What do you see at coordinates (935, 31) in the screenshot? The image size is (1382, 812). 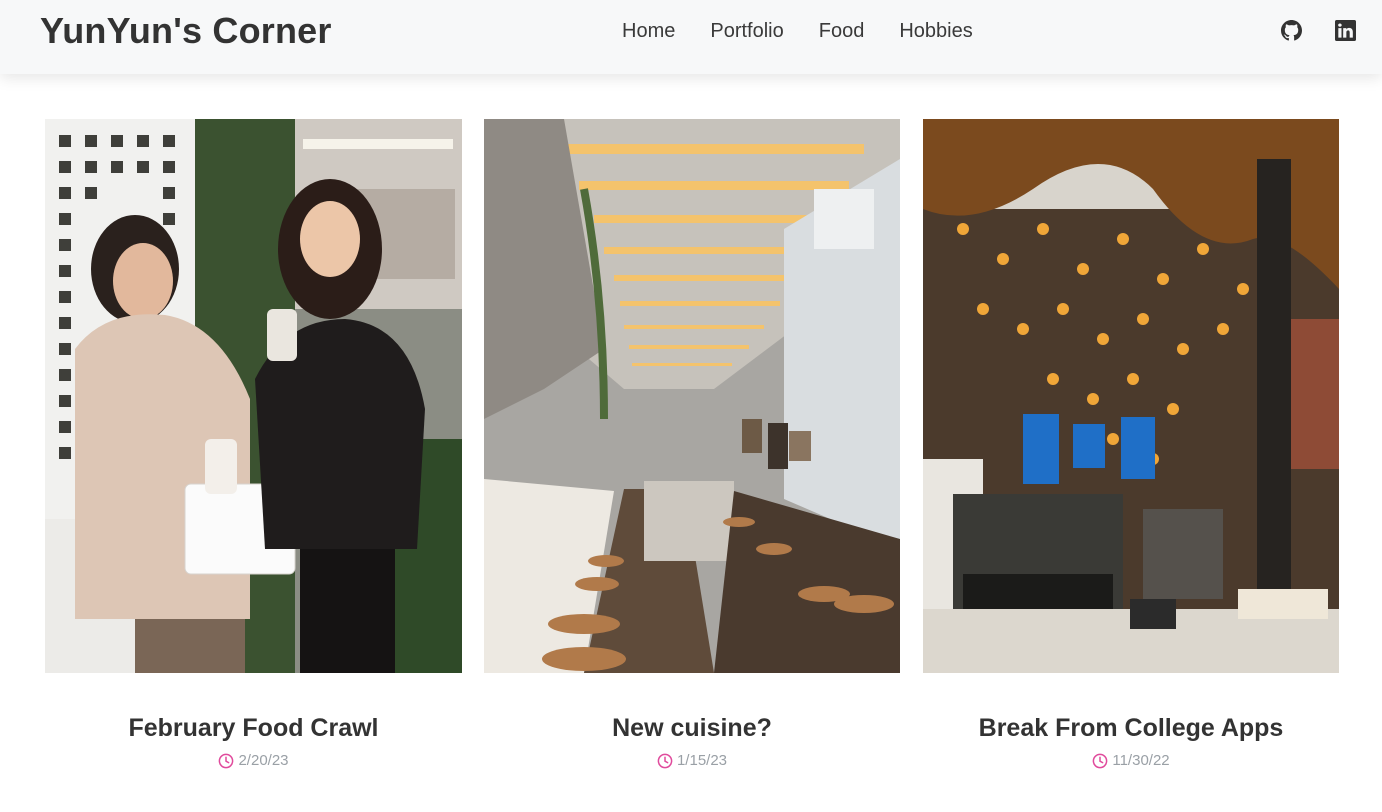 I see `nav-hobbies: Hobbies` at bounding box center [935, 31].